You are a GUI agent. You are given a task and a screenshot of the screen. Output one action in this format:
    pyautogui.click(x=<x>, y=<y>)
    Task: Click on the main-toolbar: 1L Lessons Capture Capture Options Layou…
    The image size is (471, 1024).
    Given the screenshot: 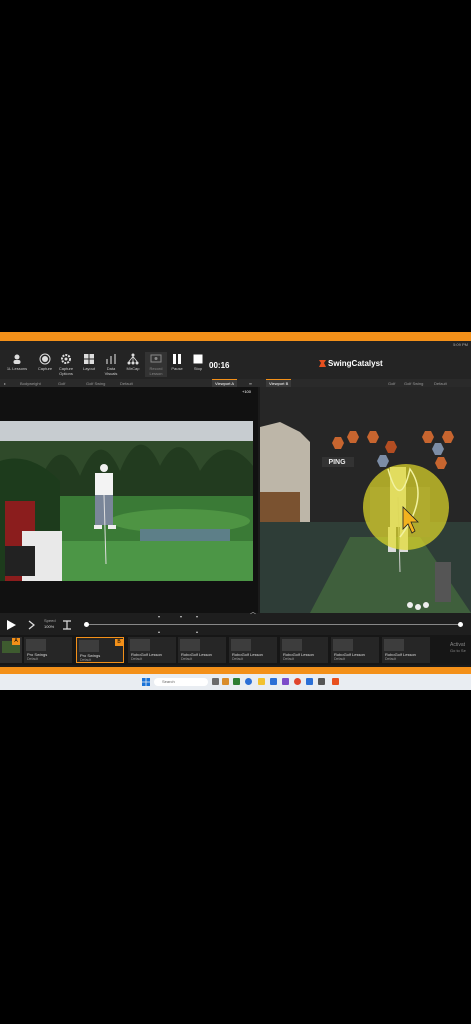 What is the action you would take?
    pyautogui.click(x=235, y=364)
    